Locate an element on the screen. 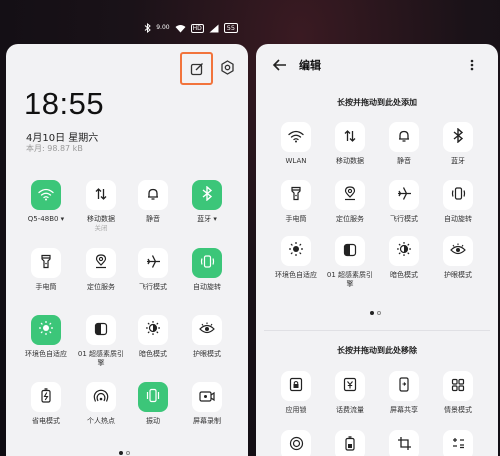  tile-vibrate: 振动 is located at coordinates (153, 404).